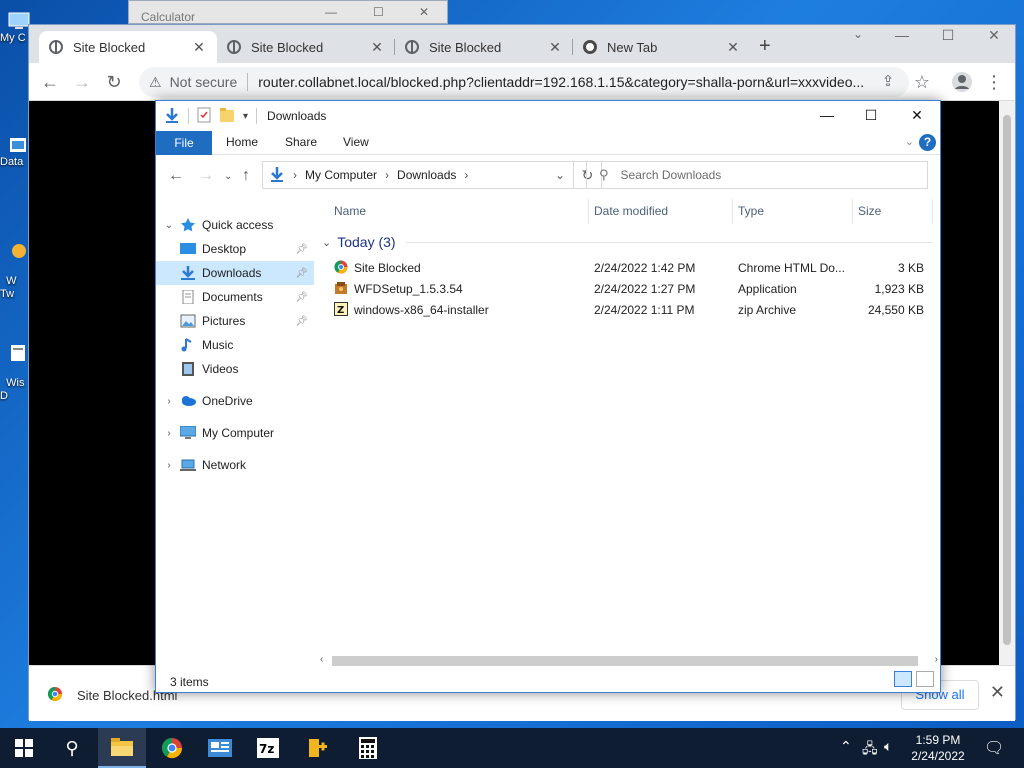 This screenshot has height=768, width=1024. What do you see at coordinates (368, 748) in the screenshot?
I see `taskbar-calculator` at bounding box center [368, 748].